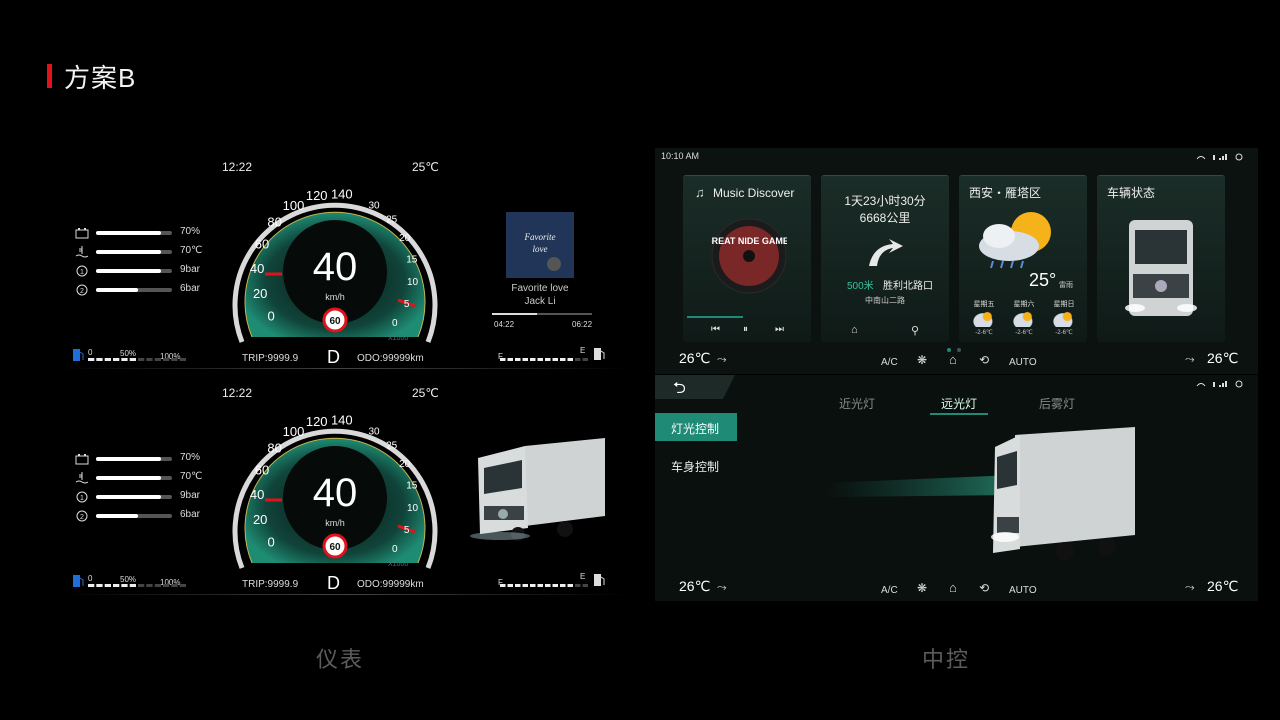  Describe the element at coordinates (540, 295) in the screenshot. I see `now-playing: Favorite love Jack Li` at that location.